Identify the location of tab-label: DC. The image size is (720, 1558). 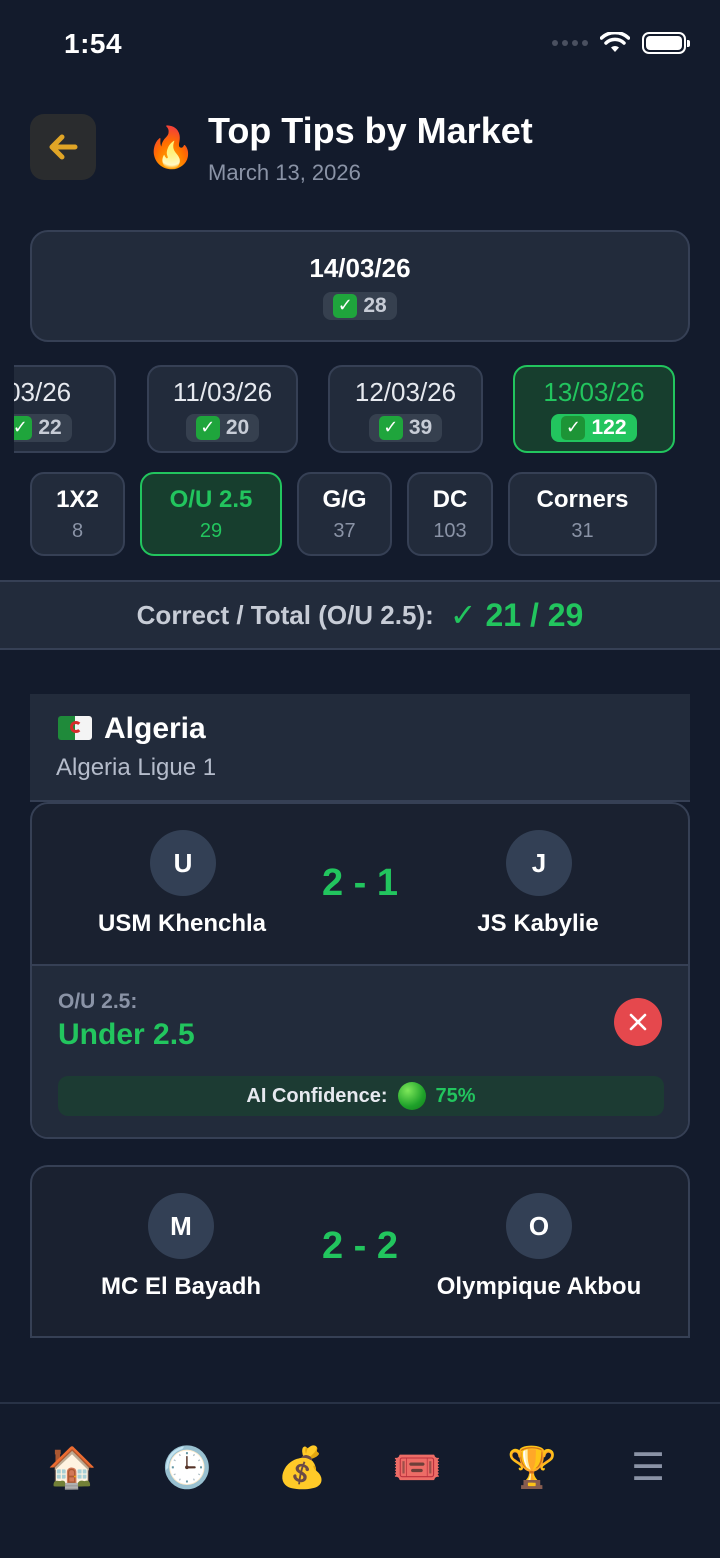
(450, 499).